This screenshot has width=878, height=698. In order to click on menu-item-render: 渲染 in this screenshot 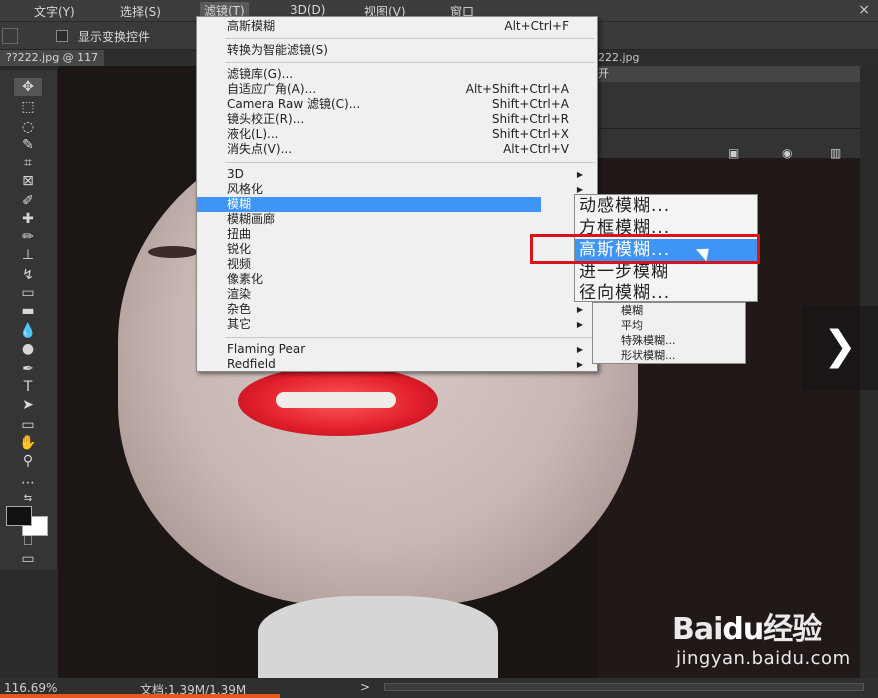, I will do `click(397, 294)`.